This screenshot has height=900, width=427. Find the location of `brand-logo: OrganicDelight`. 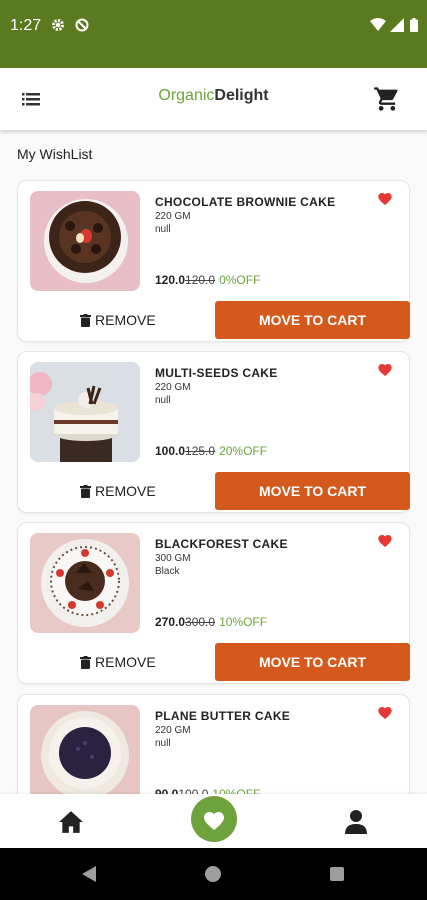

brand-logo: OrganicDelight is located at coordinates (213, 96).